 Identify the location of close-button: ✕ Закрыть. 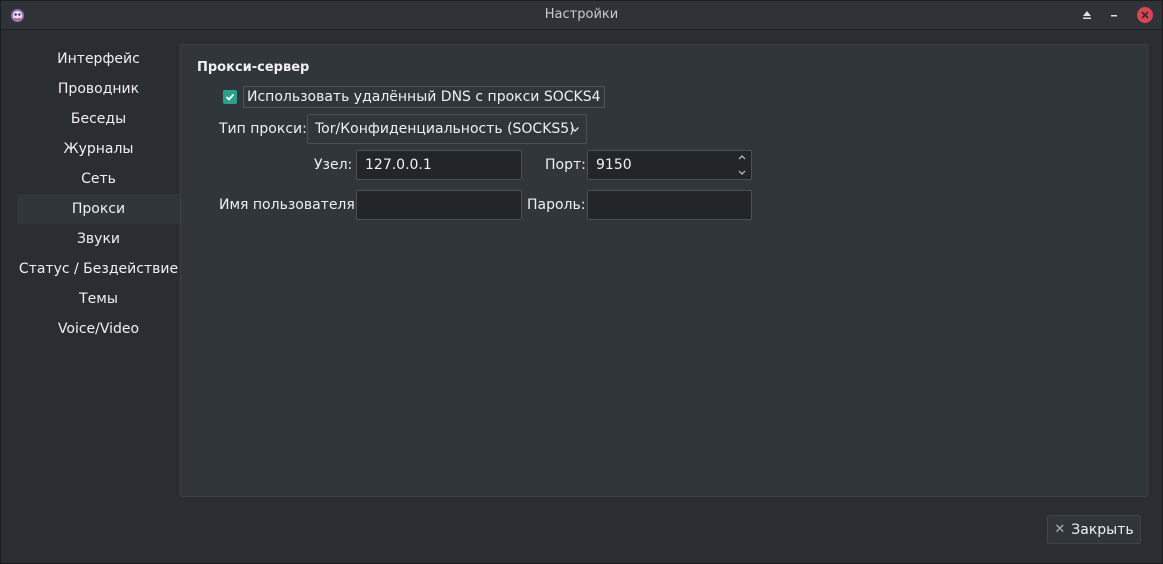
(1094, 529).